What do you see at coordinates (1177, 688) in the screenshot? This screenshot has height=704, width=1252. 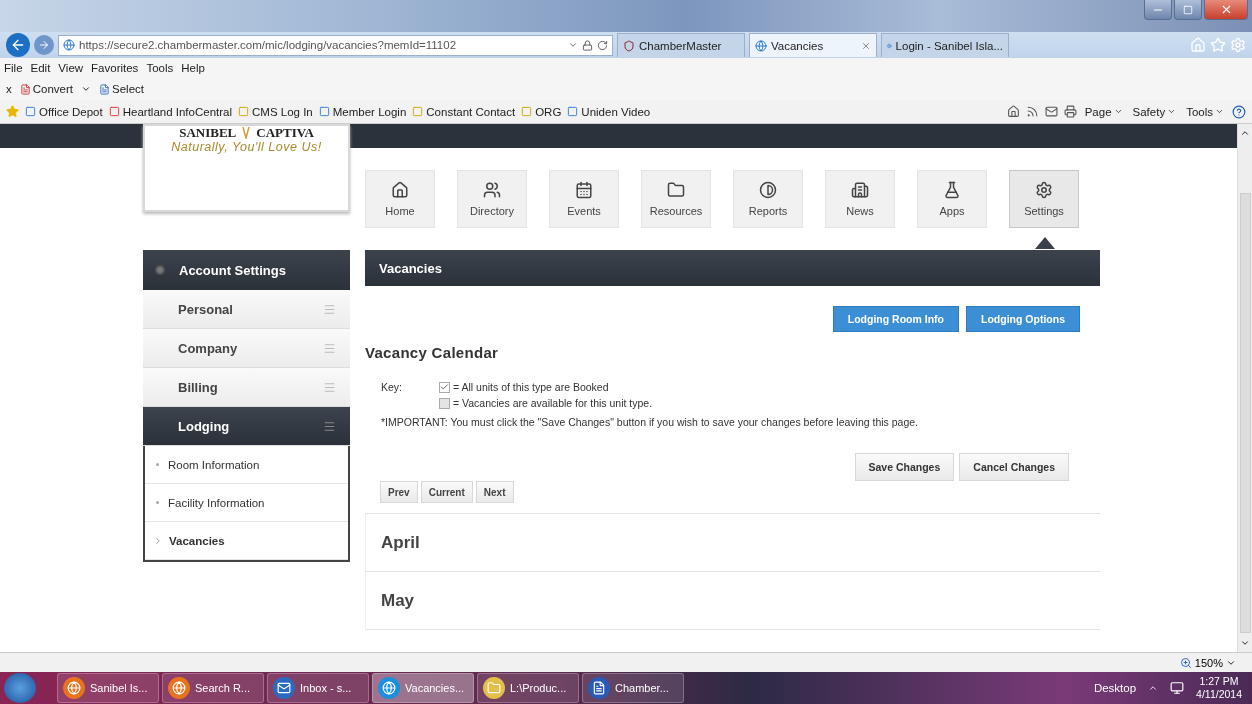 I see `network-icon` at bounding box center [1177, 688].